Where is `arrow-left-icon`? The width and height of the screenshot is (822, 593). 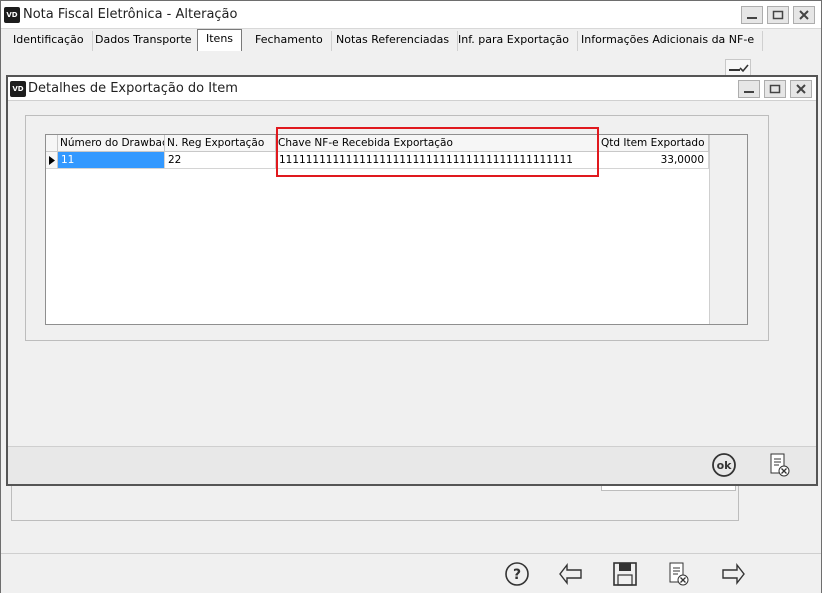 arrow-left-icon is located at coordinates (571, 574).